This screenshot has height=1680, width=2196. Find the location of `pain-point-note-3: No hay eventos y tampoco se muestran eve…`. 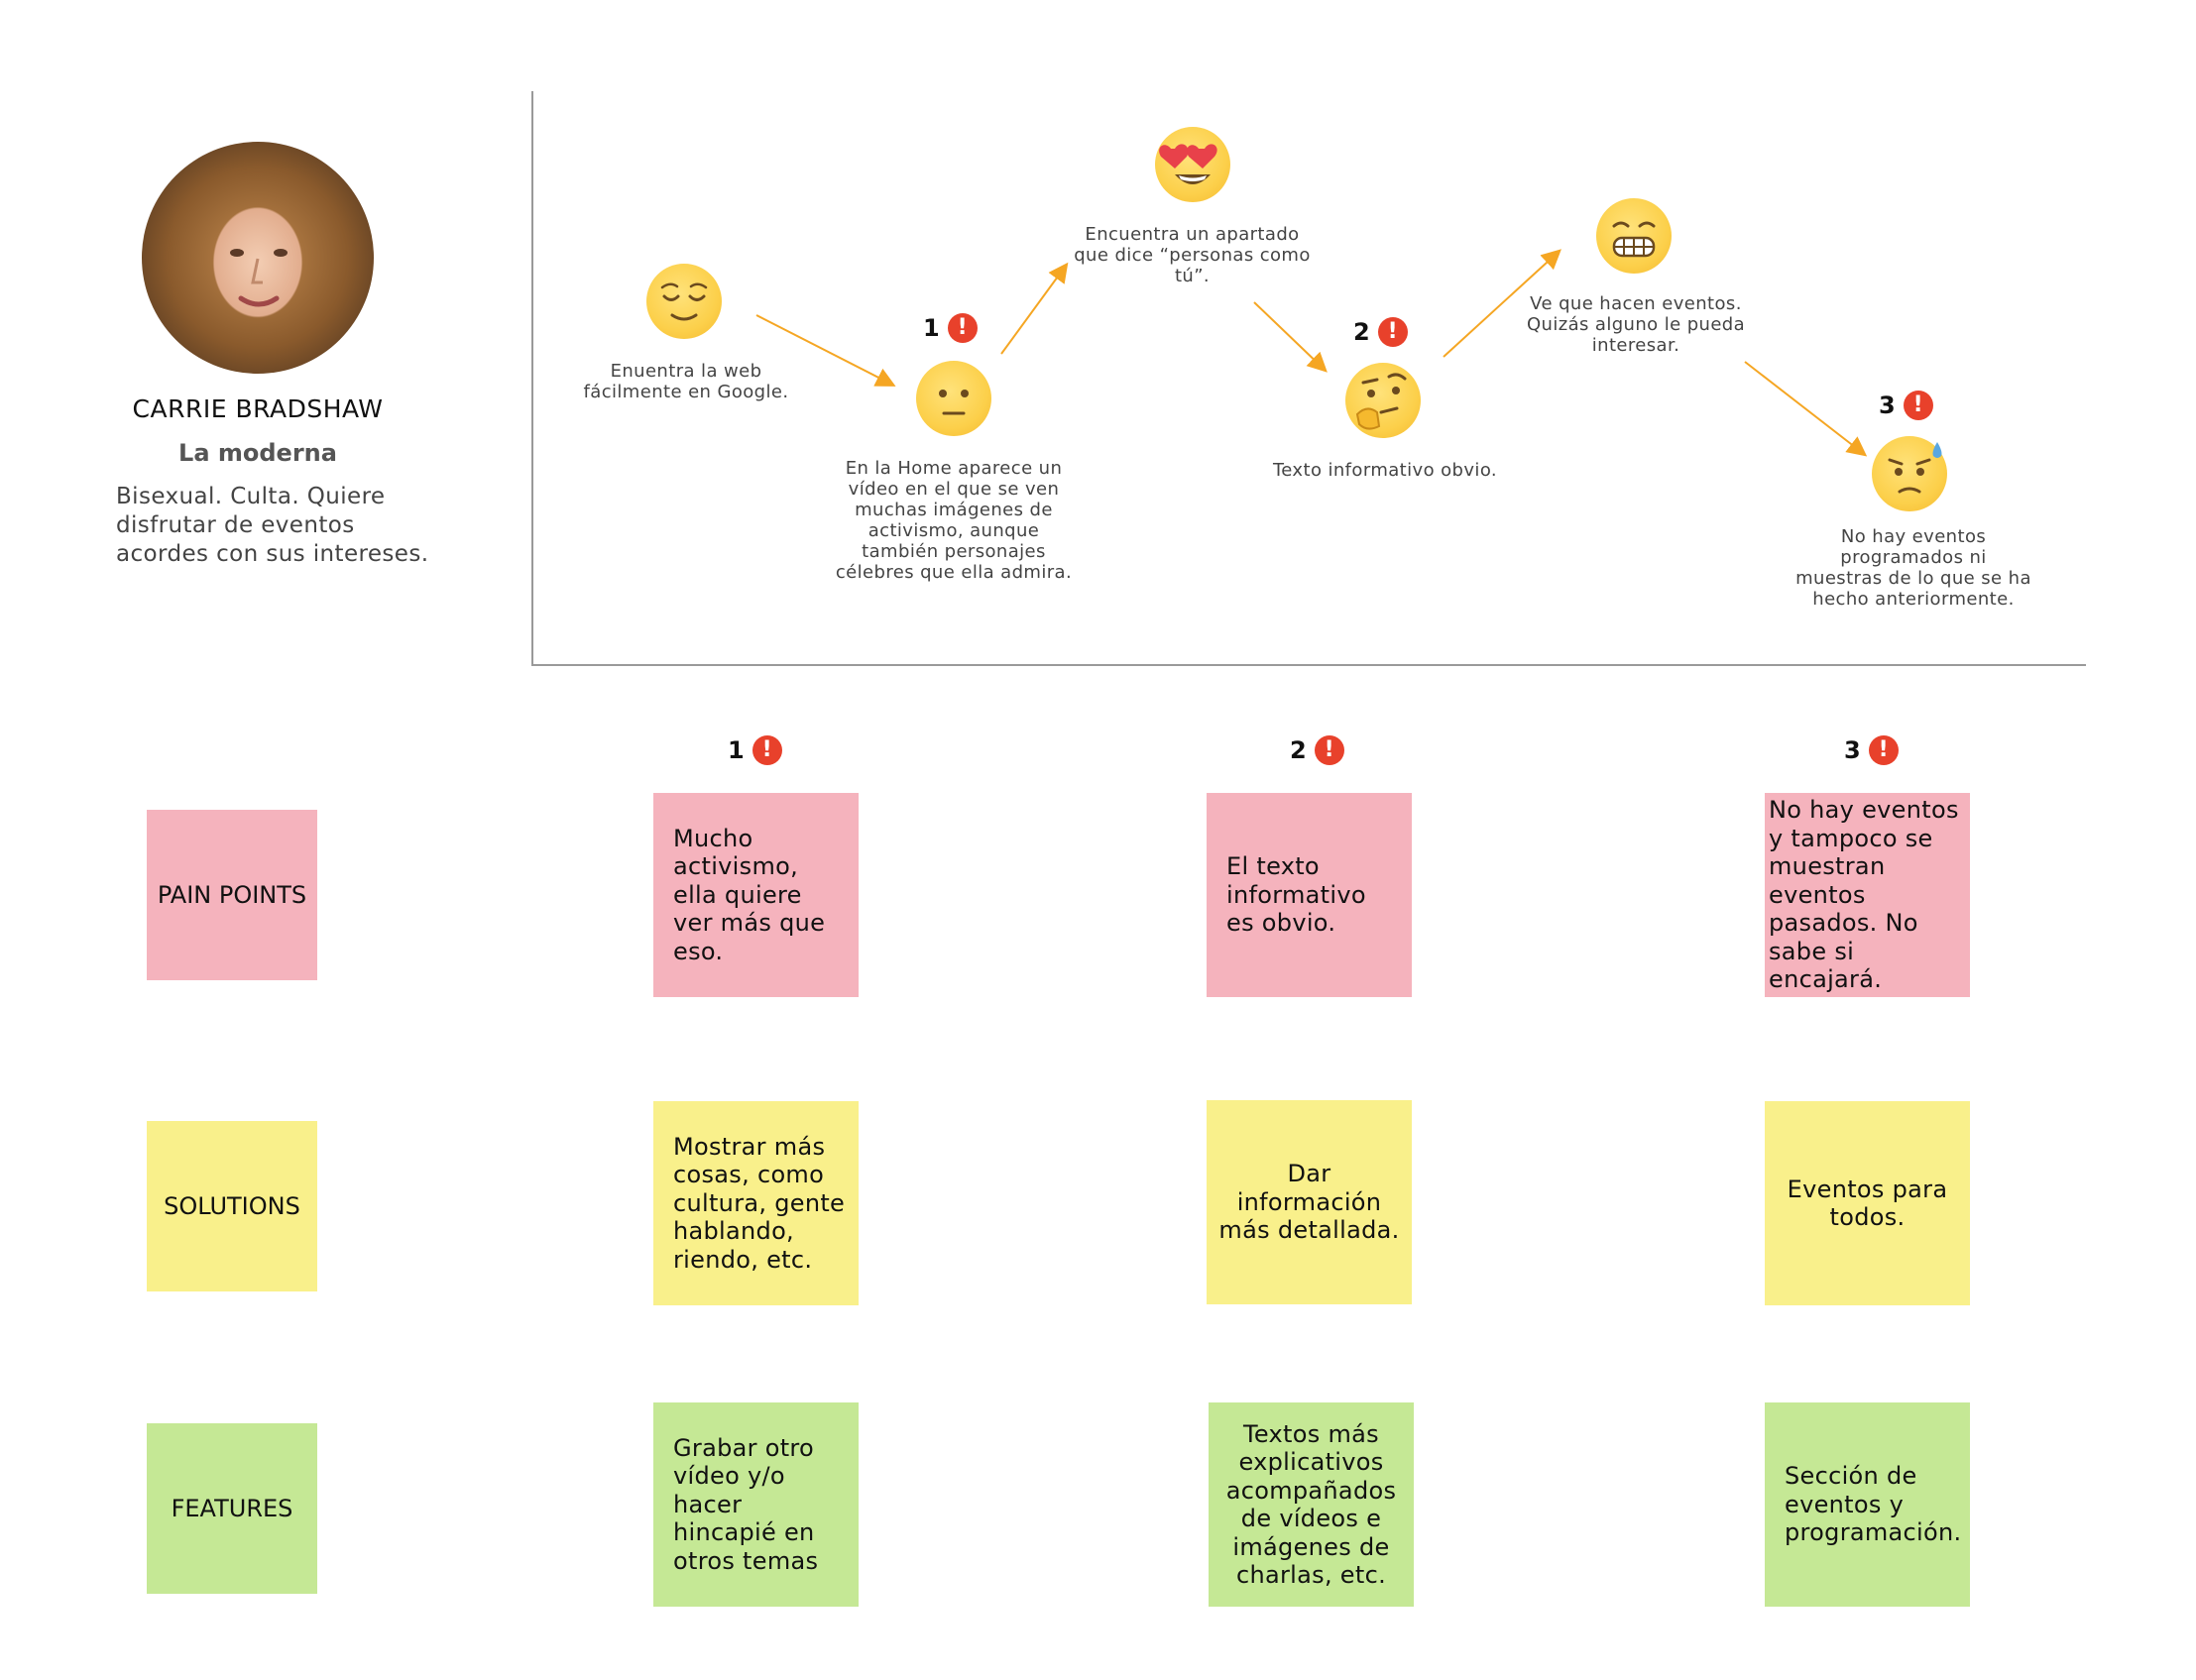

pain-point-note-3: No hay eventos y tampoco se muestran eve… is located at coordinates (1867, 895).